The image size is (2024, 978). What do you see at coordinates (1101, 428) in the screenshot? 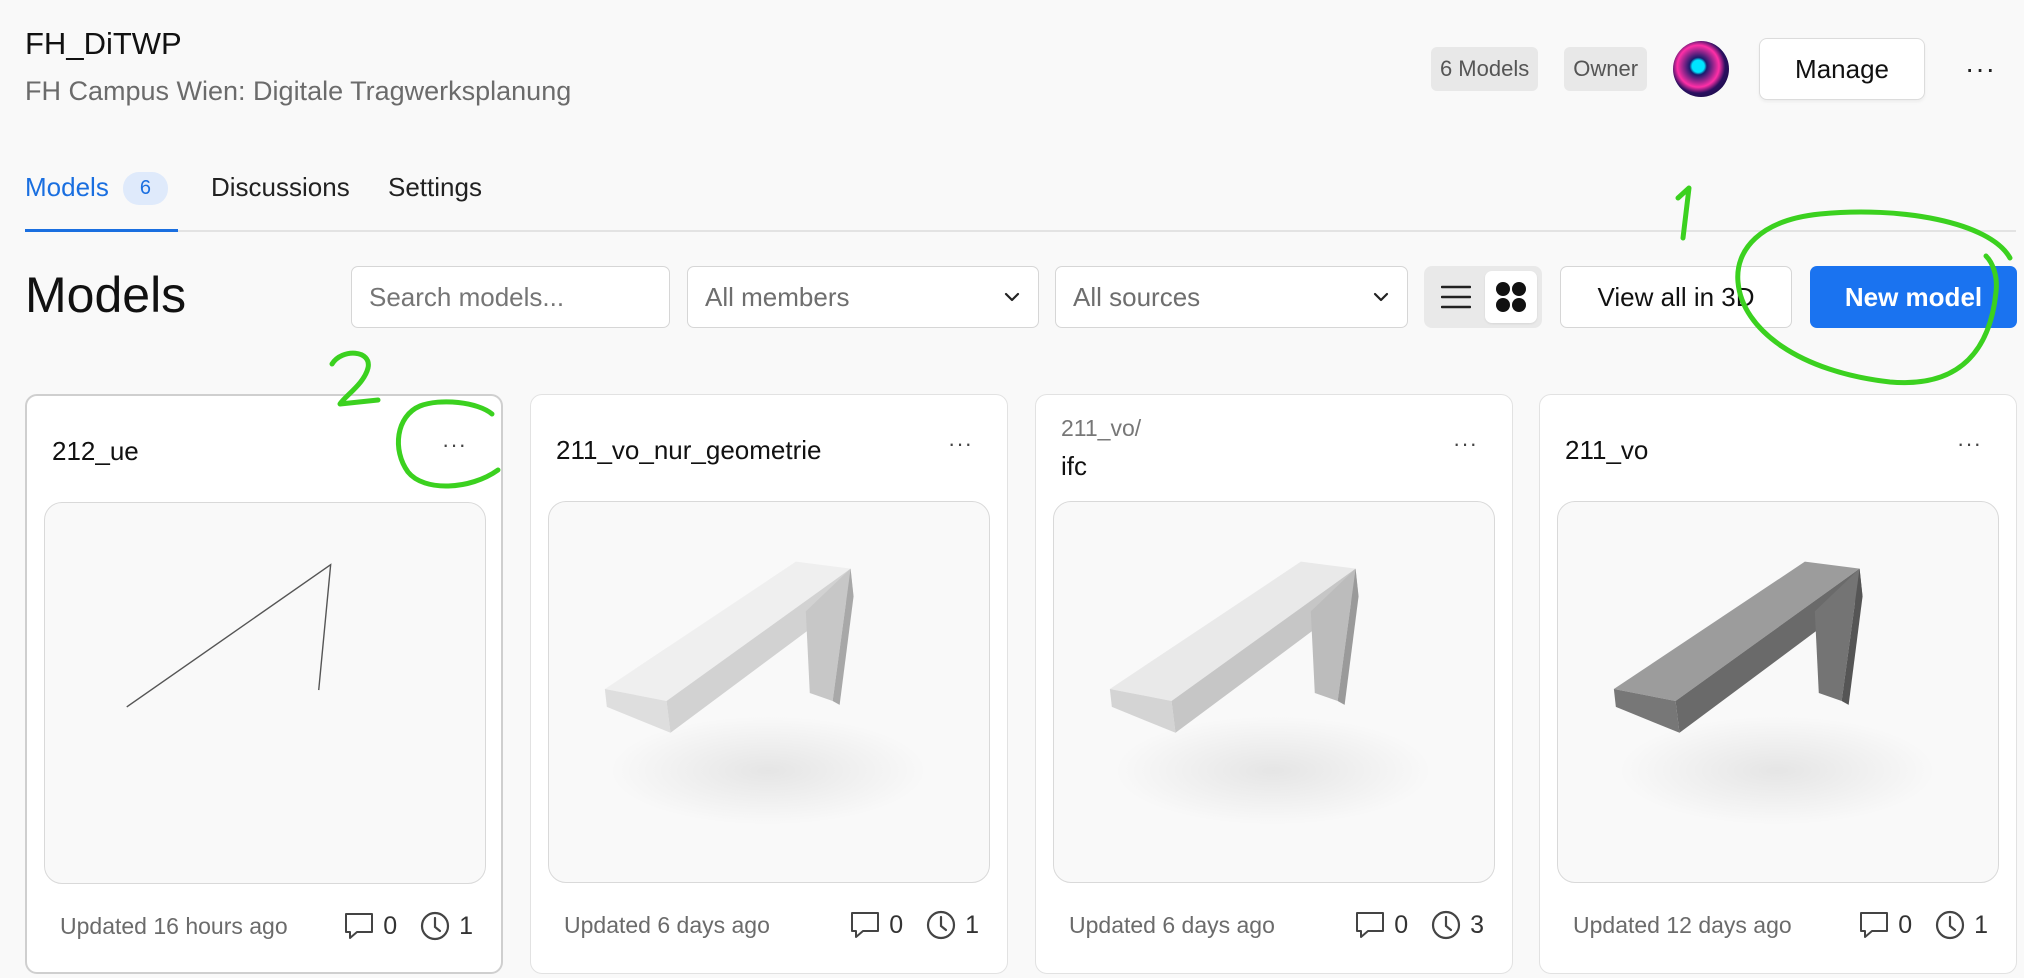
I see `model-card-path-prefix: 211_vo/` at bounding box center [1101, 428].